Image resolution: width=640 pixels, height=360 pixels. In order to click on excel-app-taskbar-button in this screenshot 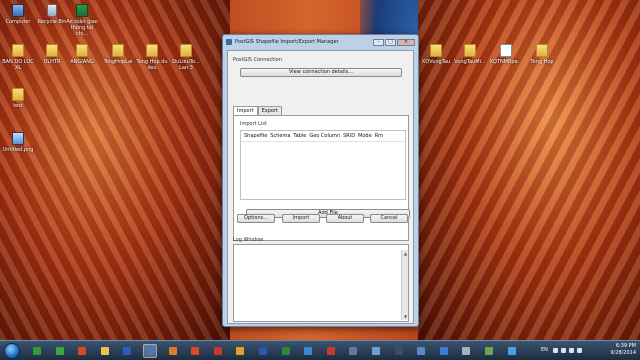, I will do `click(286, 351)`.